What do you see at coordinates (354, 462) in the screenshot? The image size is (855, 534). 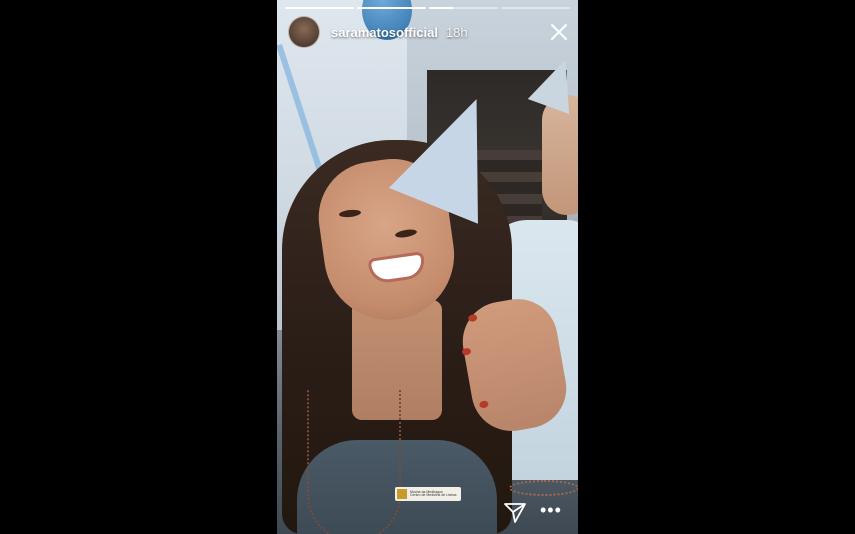 I see `necklace` at bounding box center [354, 462].